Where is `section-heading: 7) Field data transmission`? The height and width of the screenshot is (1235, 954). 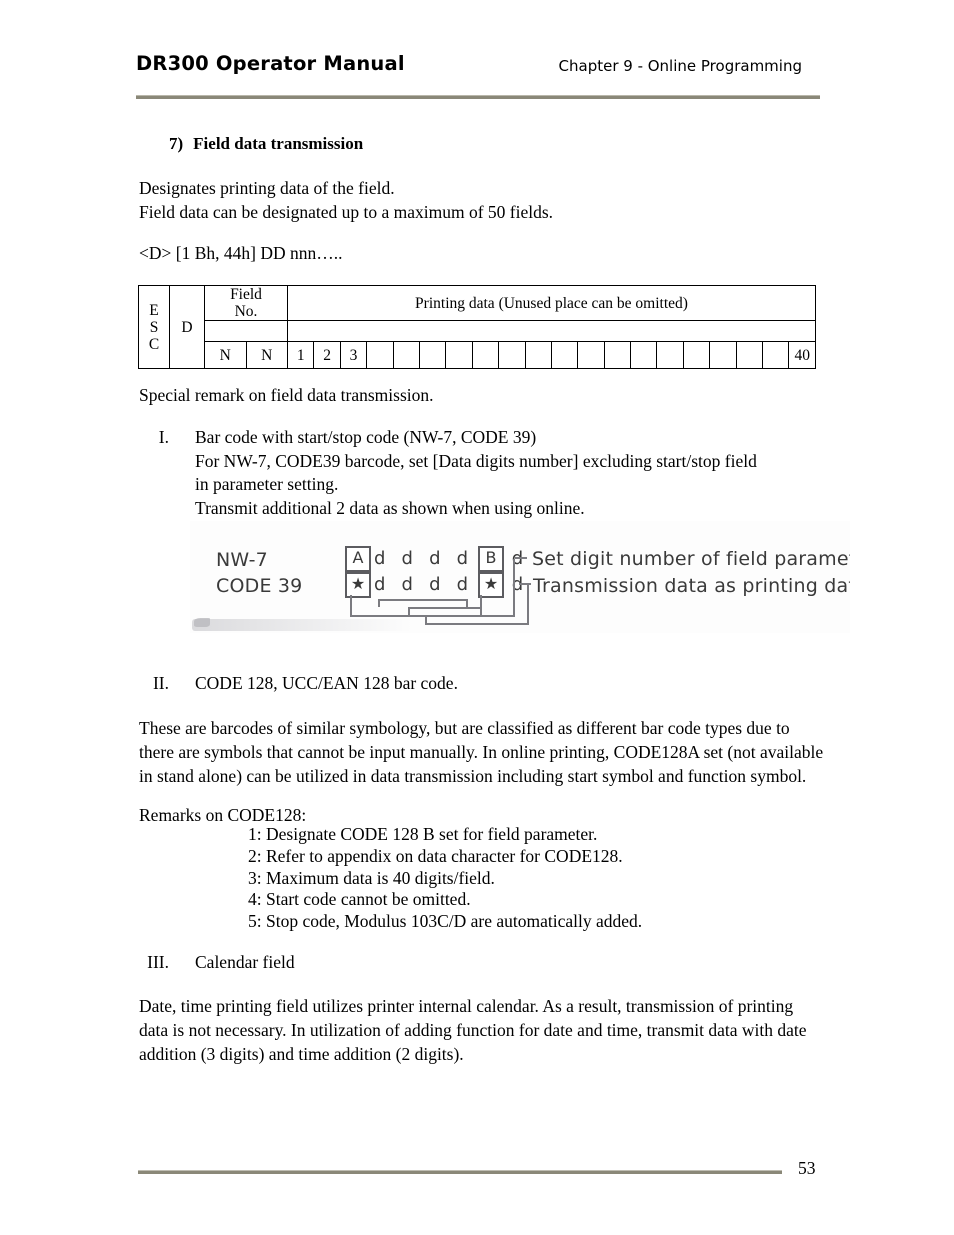 section-heading: 7) Field data transmission is located at coordinates (266, 144).